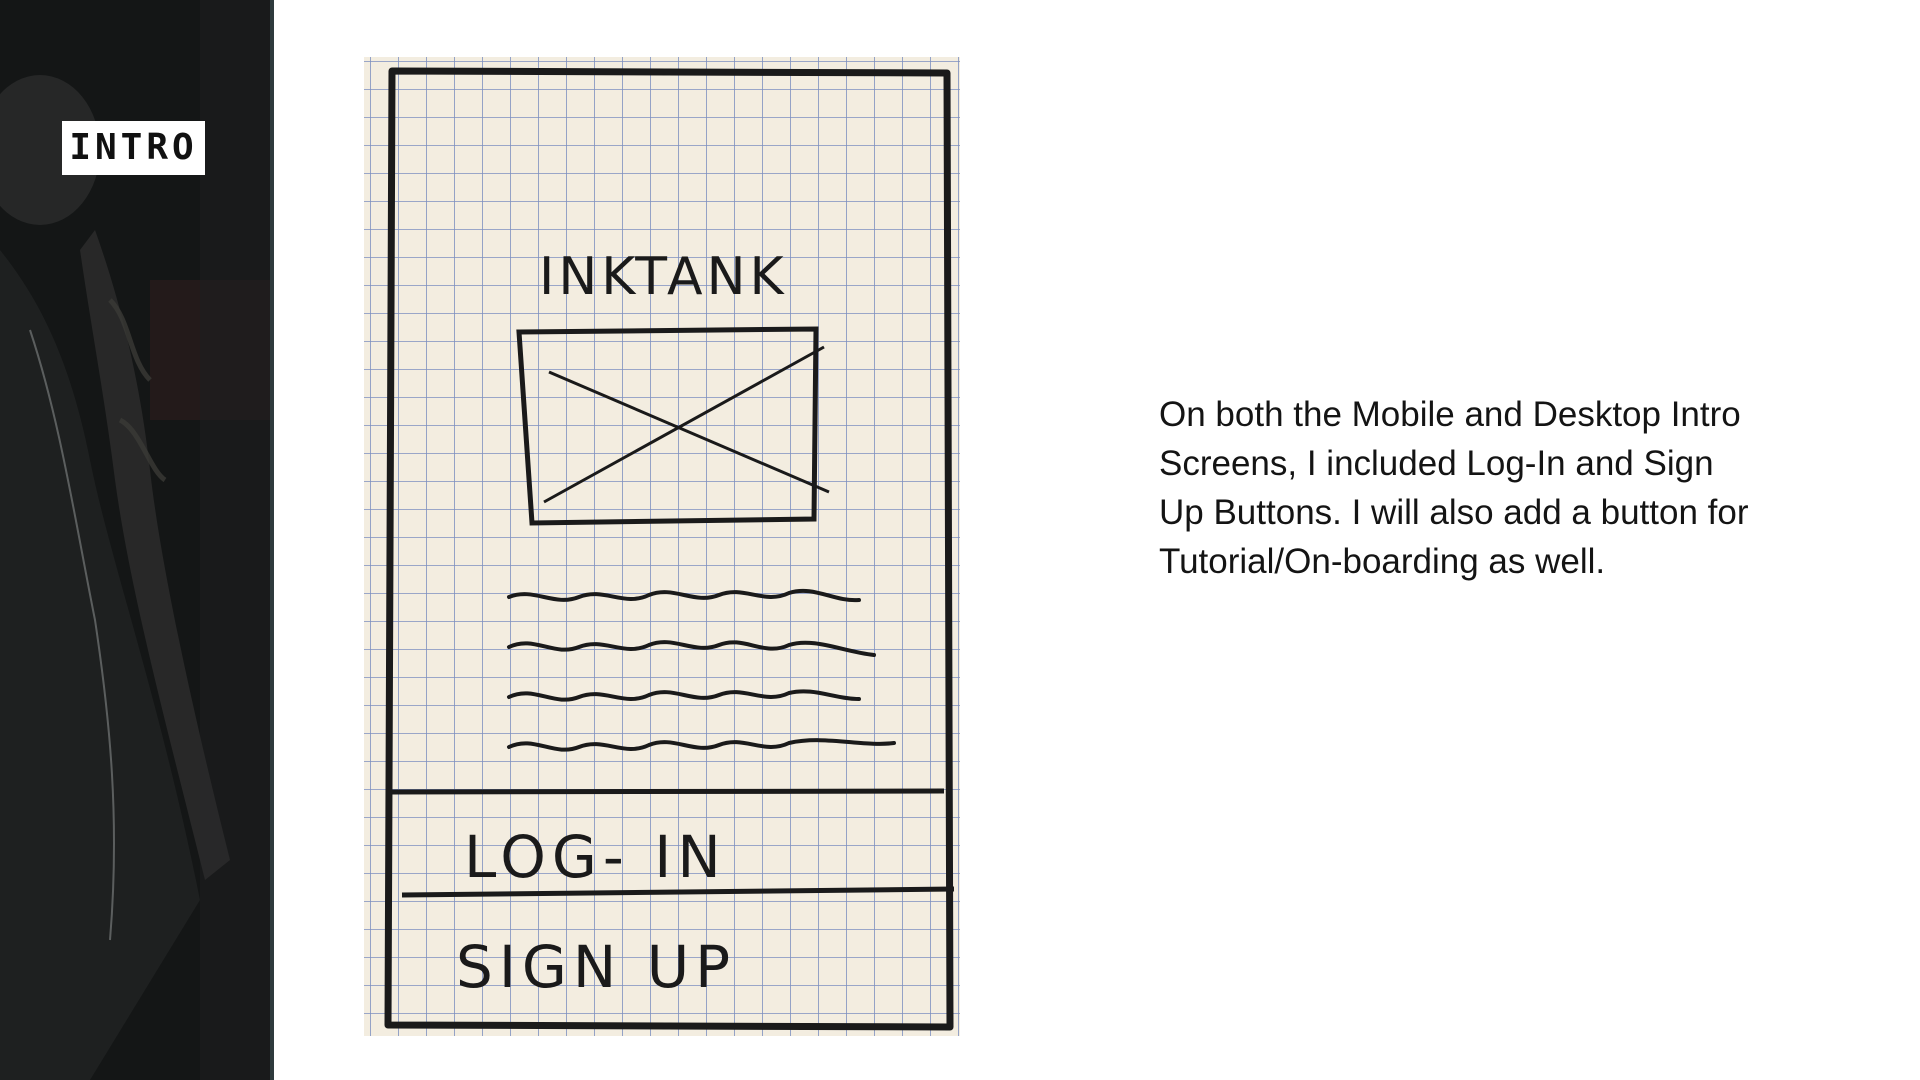  I want to click on login-divider, so click(666, 791).